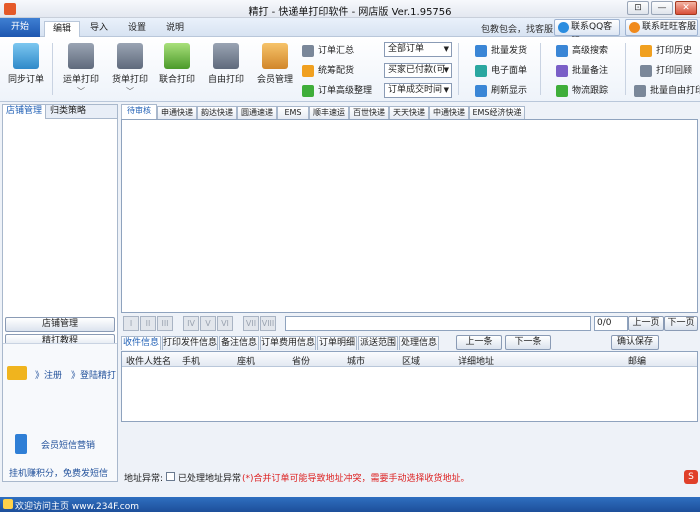  I want to click on column-header: 座机, so click(246, 360).